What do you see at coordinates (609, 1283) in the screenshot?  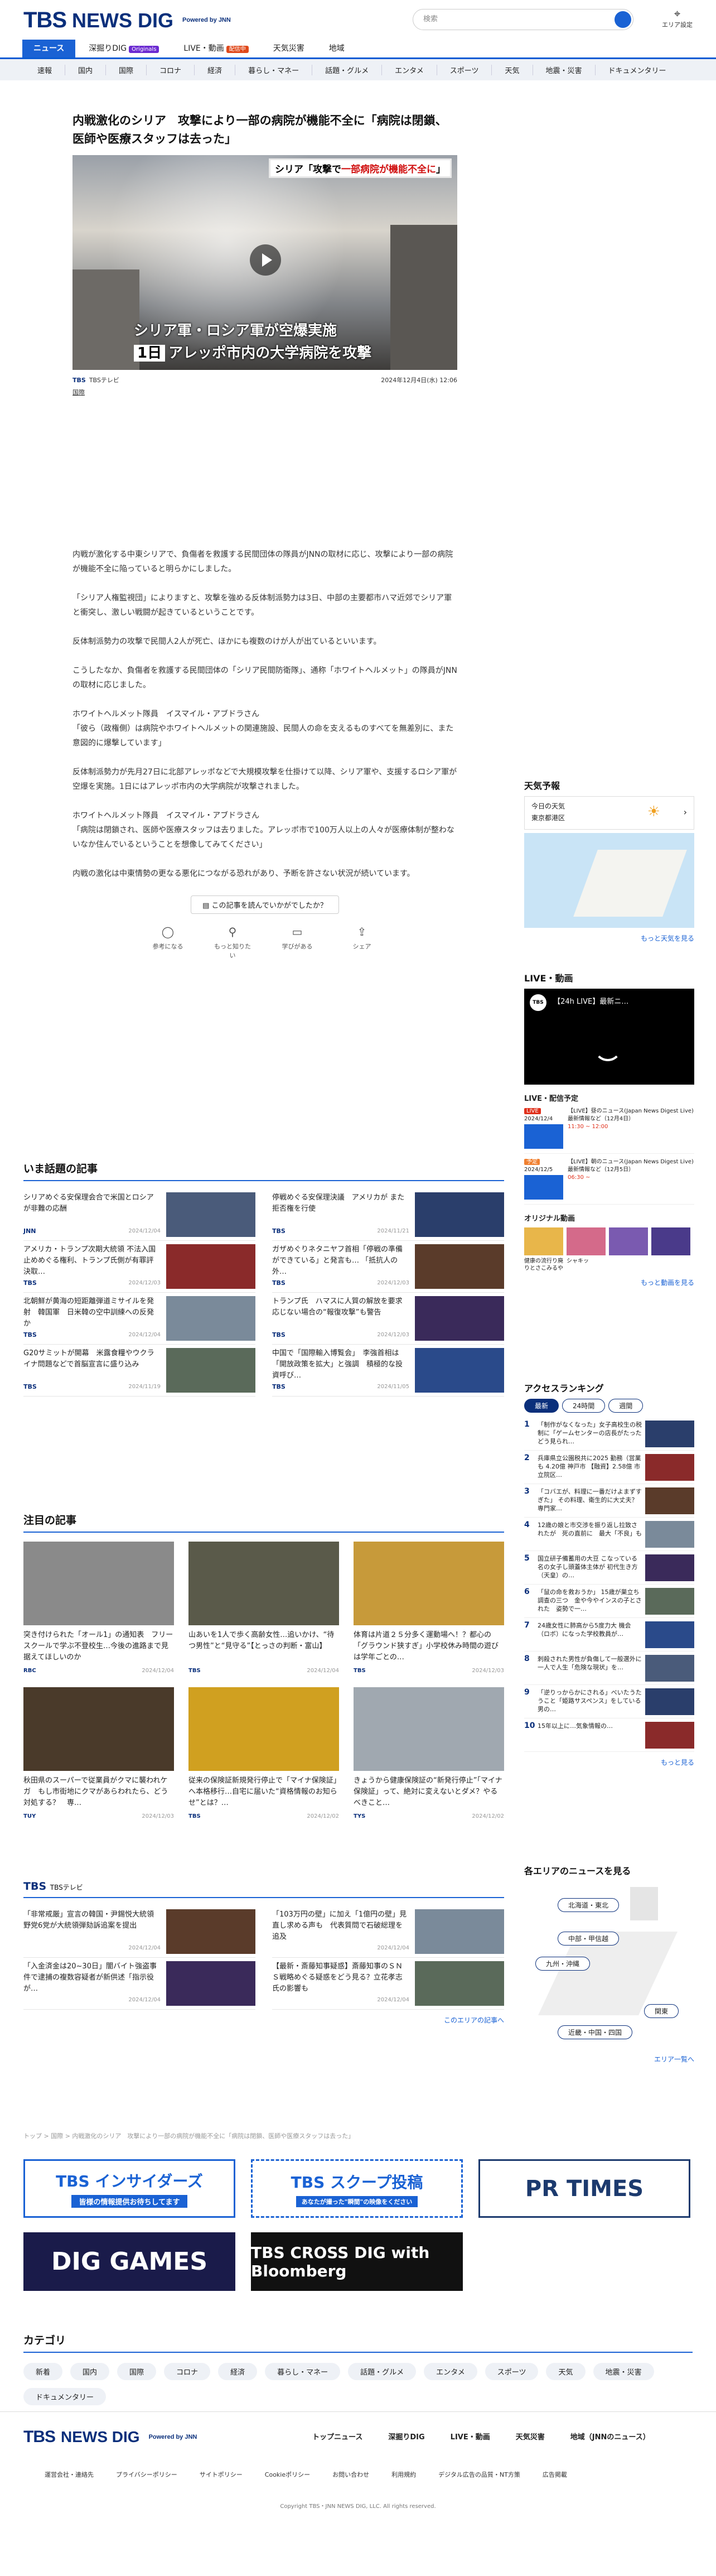 I see `orig-more-link: もっと動画を見る` at bounding box center [609, 1283].